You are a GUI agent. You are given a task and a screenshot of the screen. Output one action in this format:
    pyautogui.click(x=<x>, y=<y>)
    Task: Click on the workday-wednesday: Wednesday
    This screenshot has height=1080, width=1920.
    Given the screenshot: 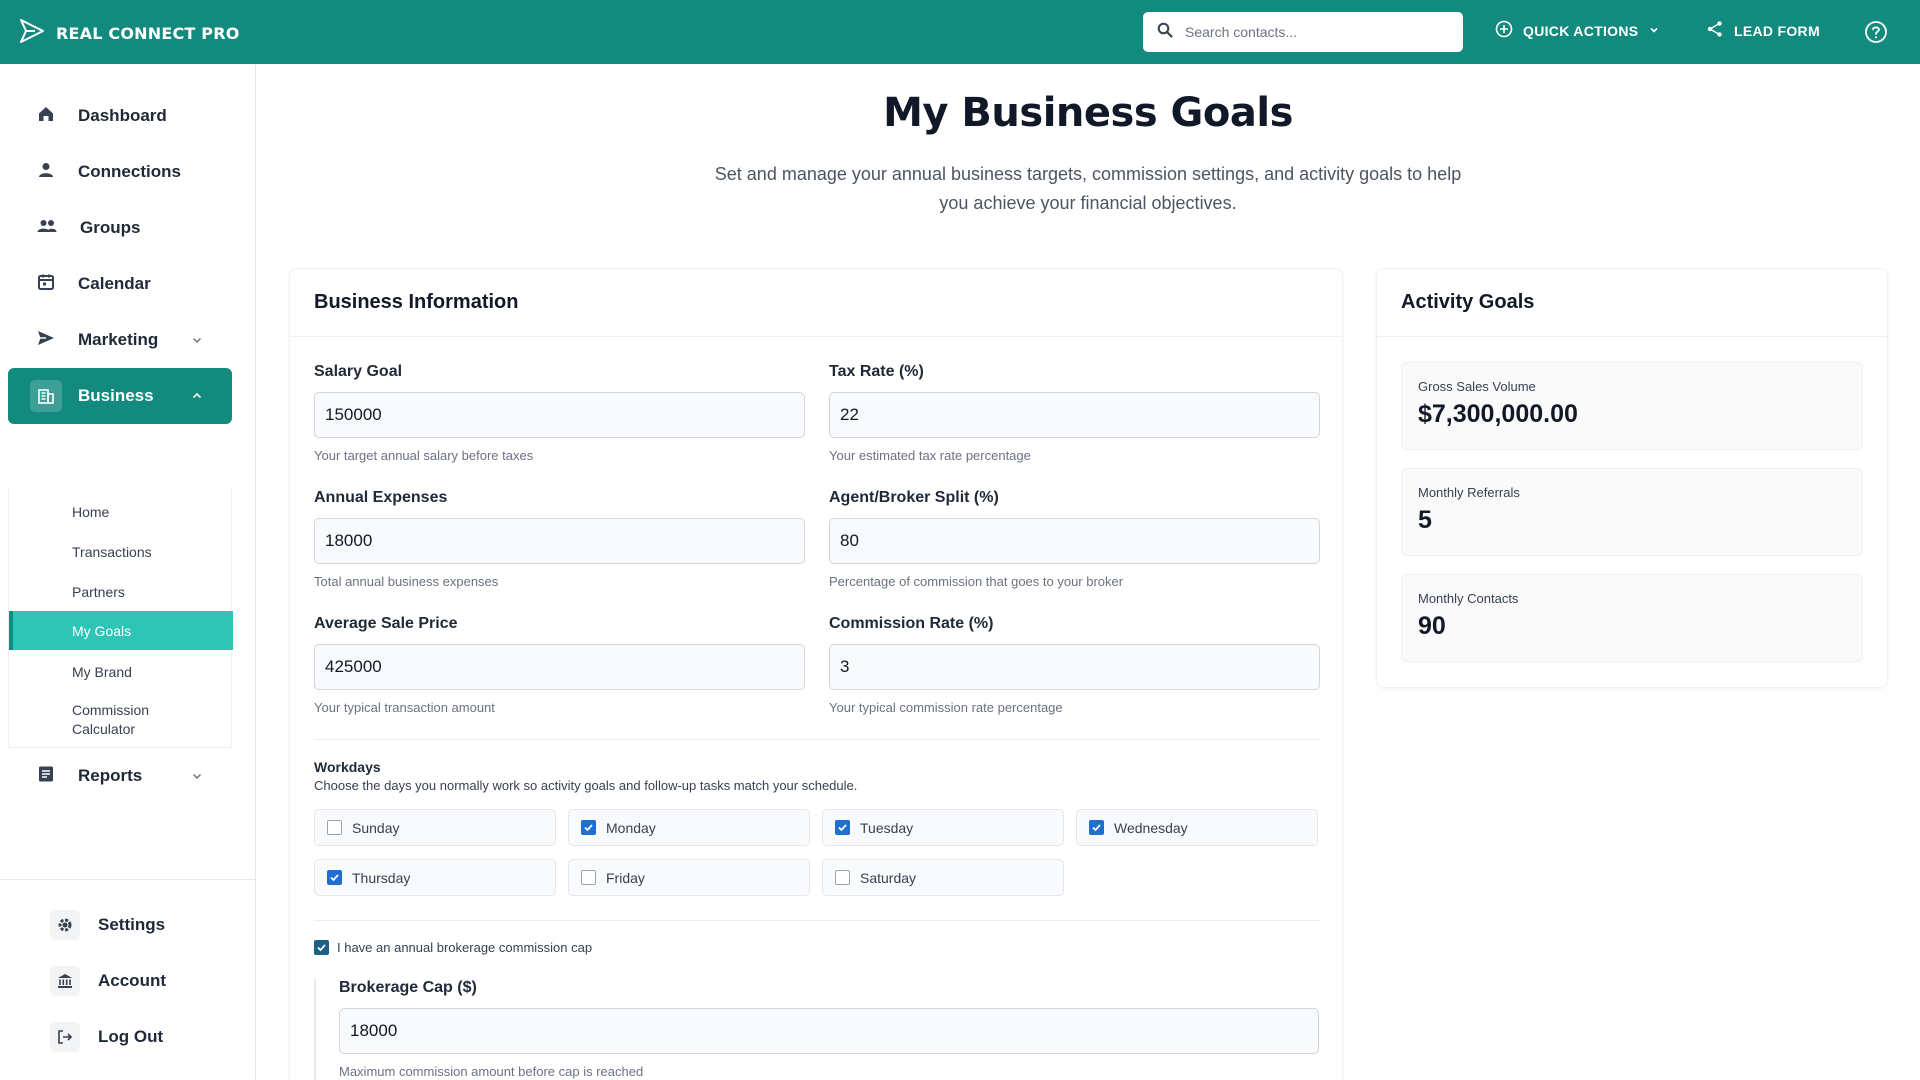 What is the action you would take?
    pyautogui.click(x=1197, y=827)
    